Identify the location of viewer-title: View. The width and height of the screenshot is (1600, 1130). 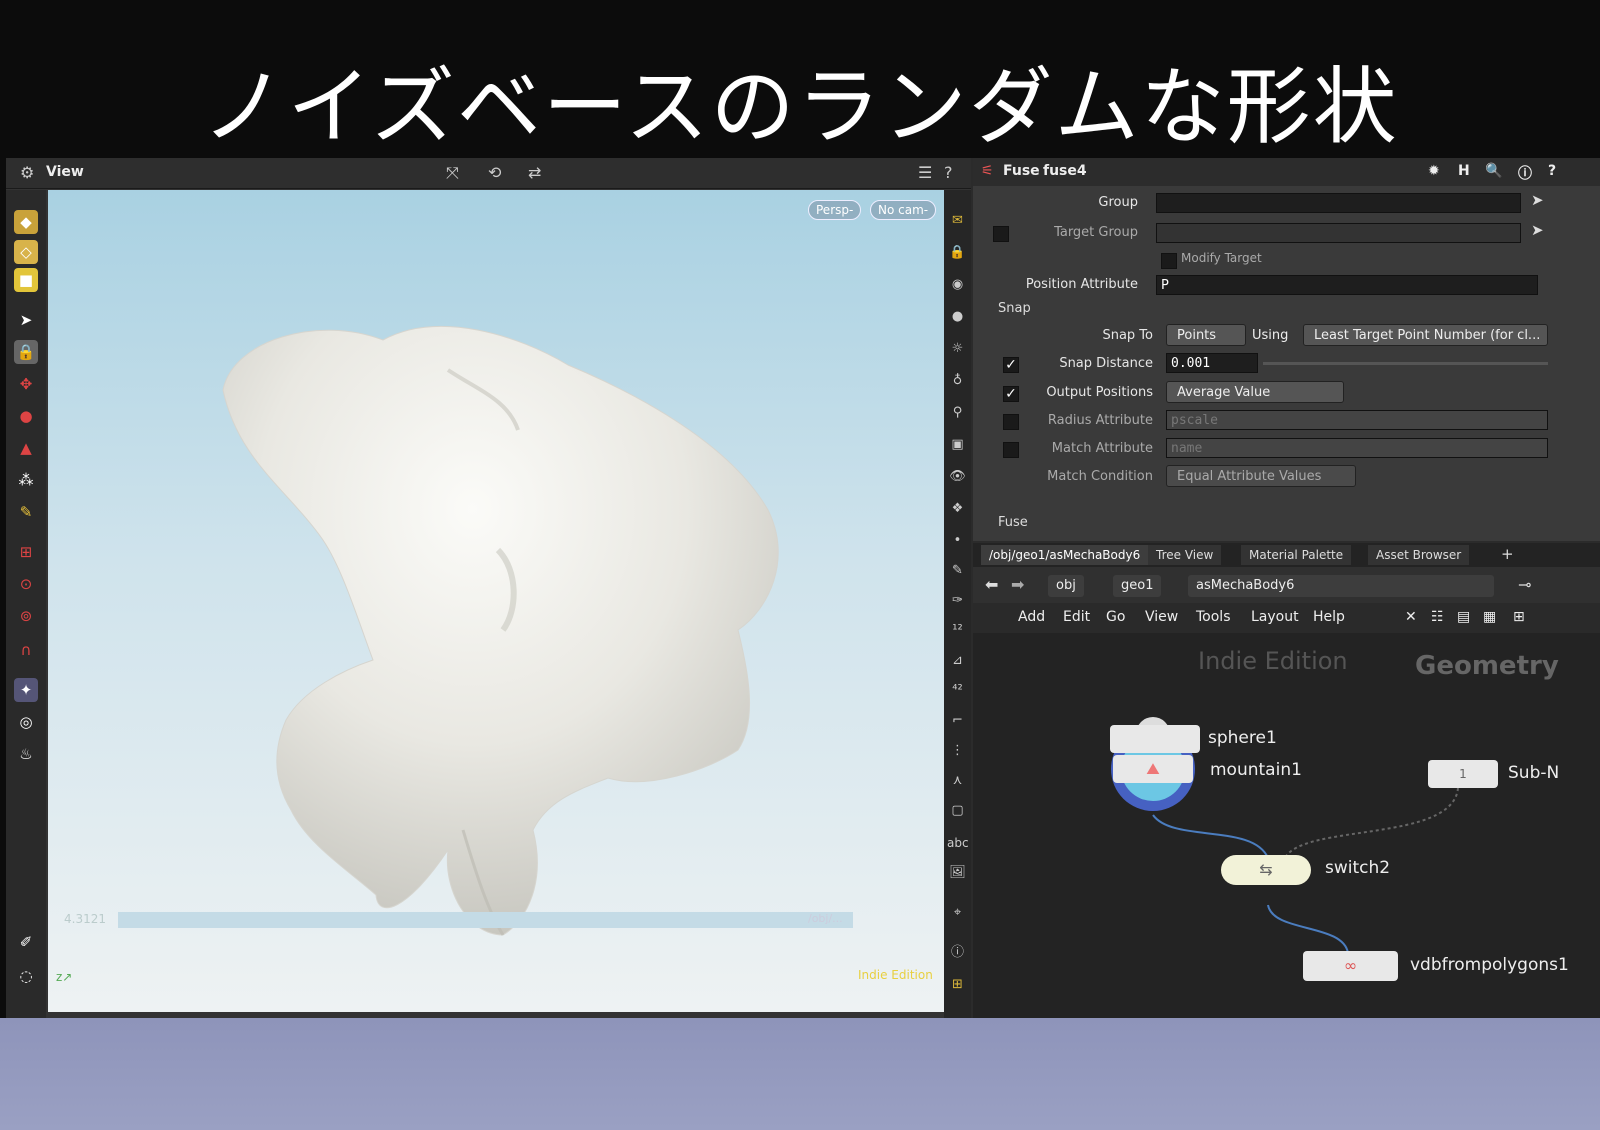
(65, 172).